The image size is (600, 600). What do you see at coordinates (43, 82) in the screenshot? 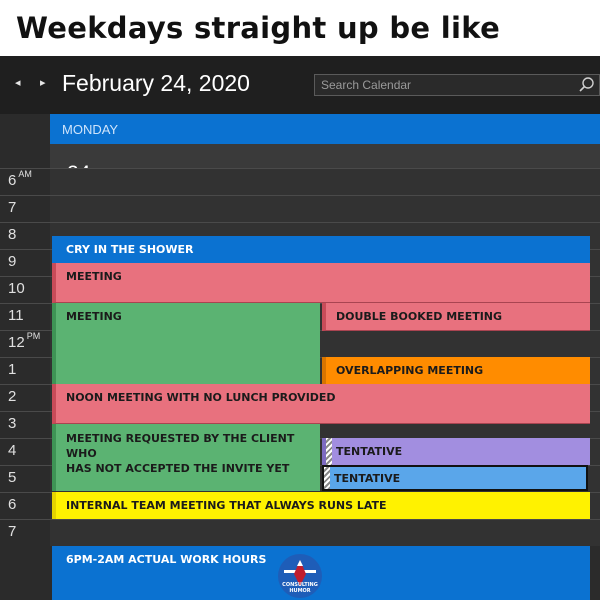
I see `next-day-icon: ▸` at bounding box center [43, 82].